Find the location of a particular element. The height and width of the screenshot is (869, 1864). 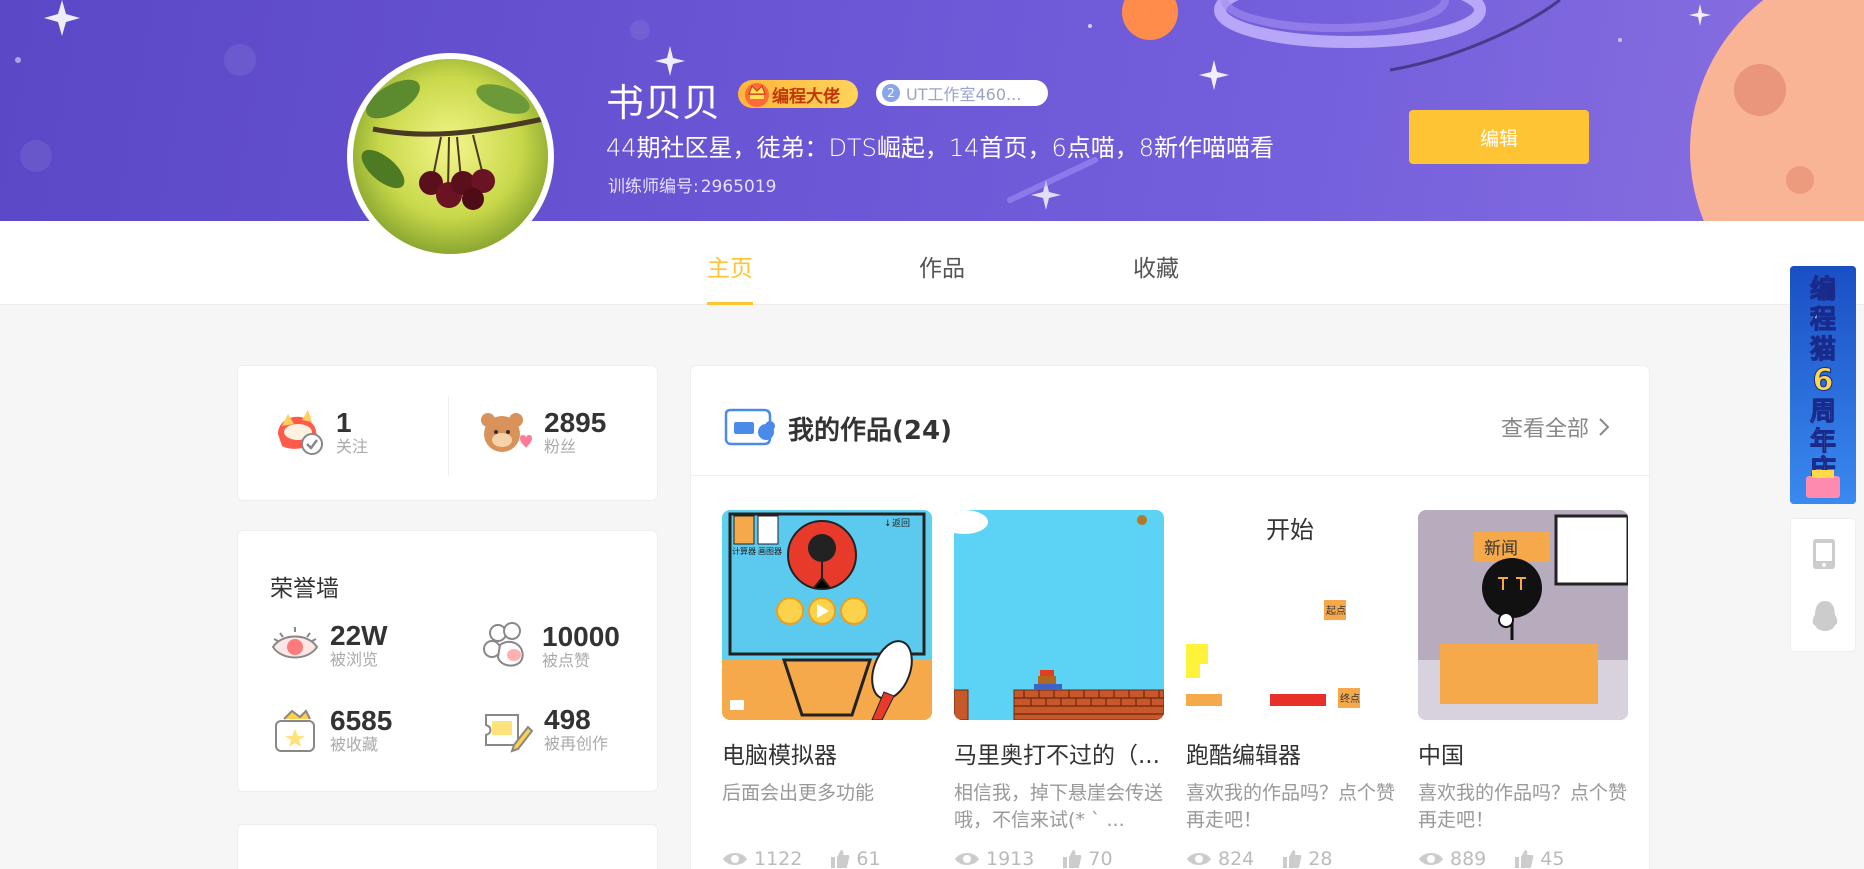

work-meta: 824 28 is located at coordinates (1291, 858).